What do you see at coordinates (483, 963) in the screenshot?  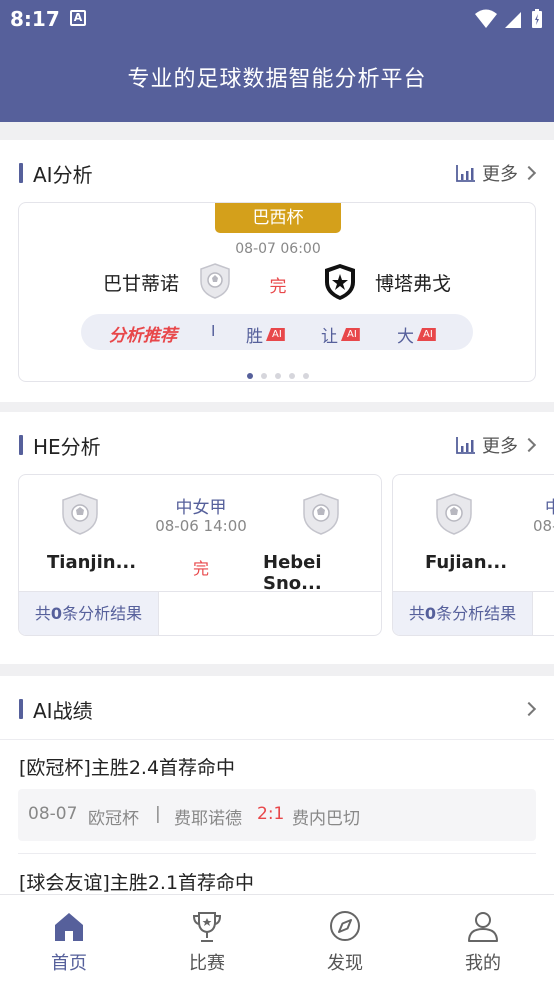 I see `tab-profile-label: 我的` at bounding box center [483, 963].